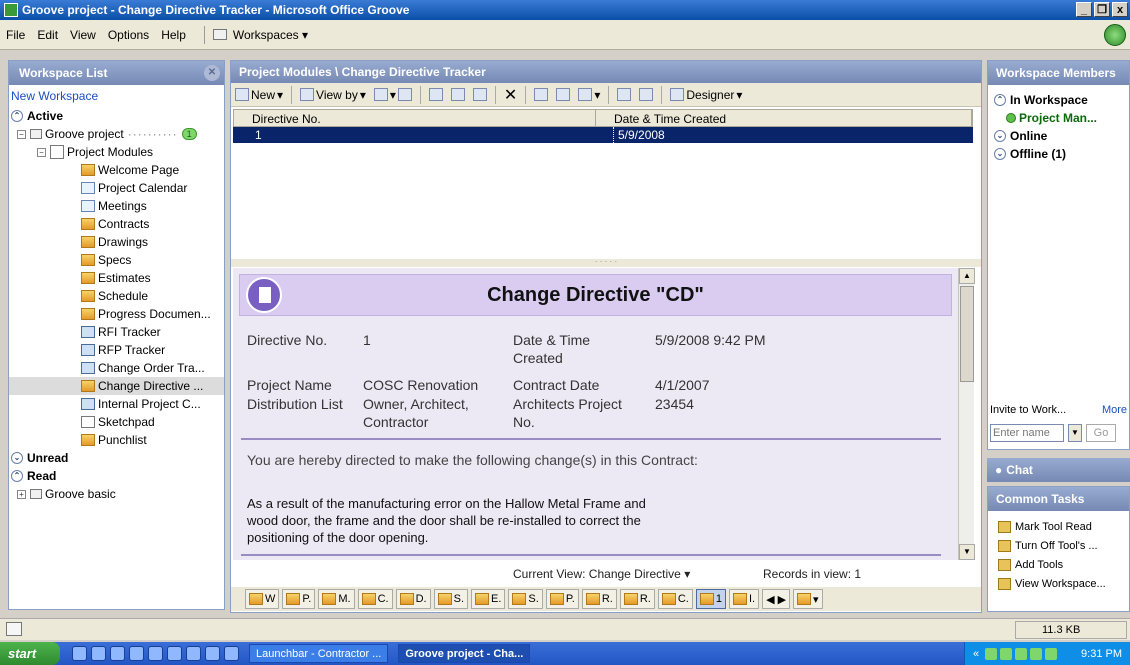 The width and height of the screenshot is (1130, 665). Describe the element at coordinates (744, 599) in the screenshot. I see `tab-internal: I.` at that location.